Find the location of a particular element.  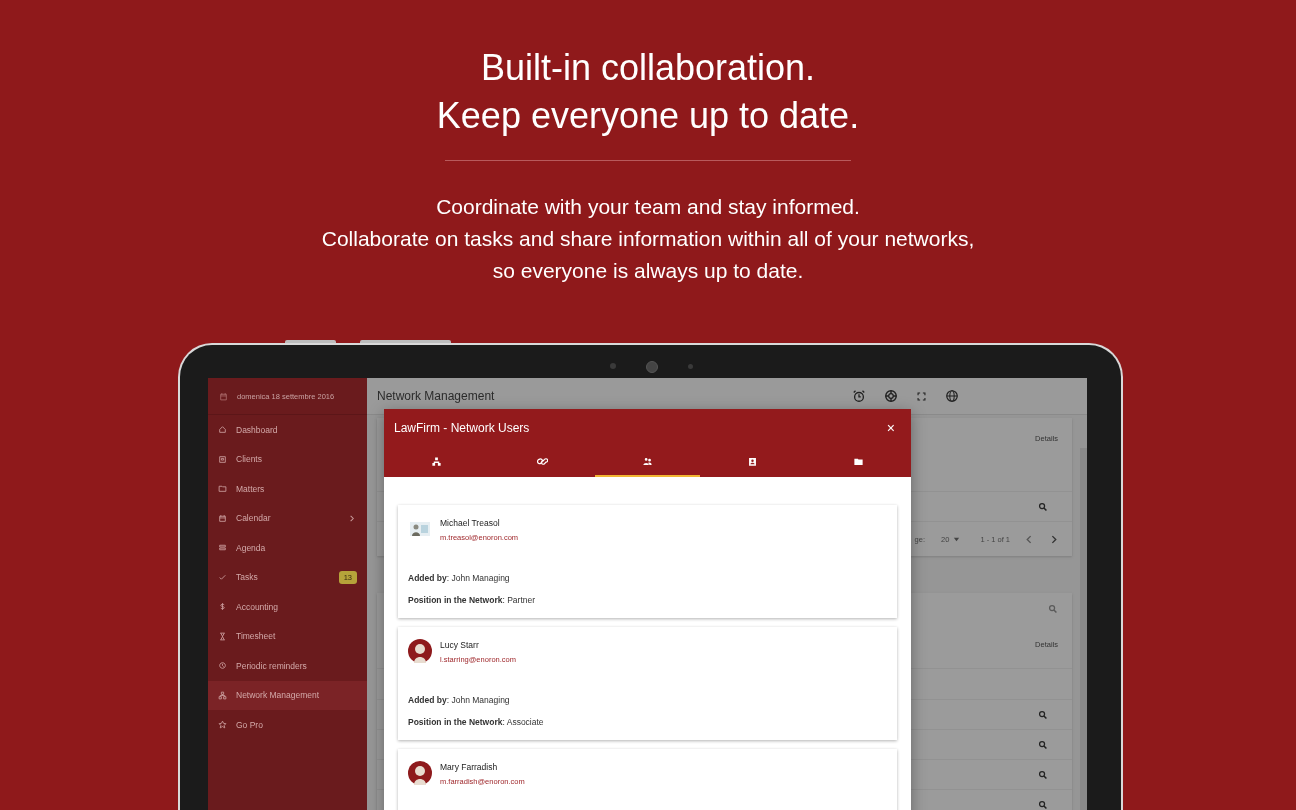

previous-page-icon is located at coordinates (1029, 539).